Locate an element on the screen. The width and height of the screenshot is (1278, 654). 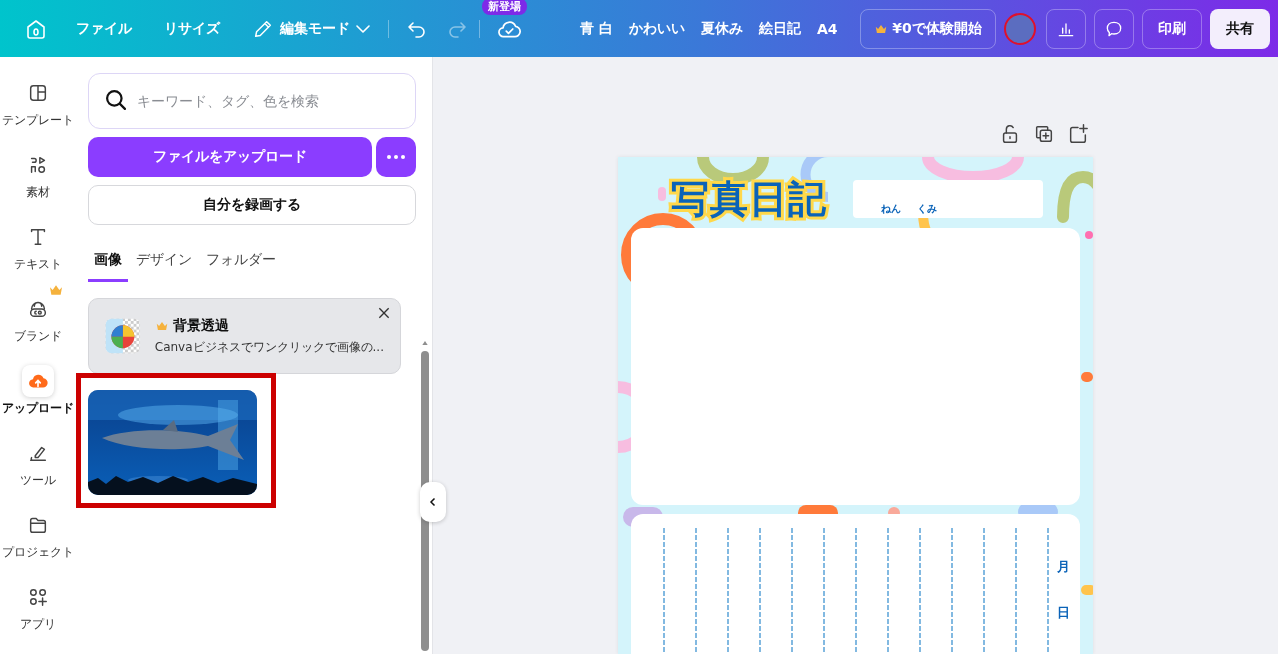
tab: デザイン is located at coordinates (164, 264).